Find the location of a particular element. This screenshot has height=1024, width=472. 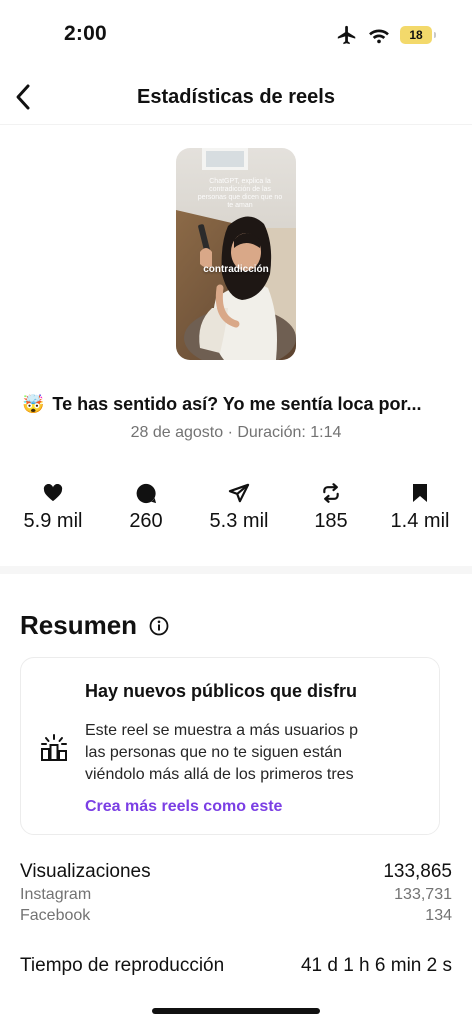

insight-card-heading: Hay nuevos públicos que disfru is located at coordinates (221, 691).